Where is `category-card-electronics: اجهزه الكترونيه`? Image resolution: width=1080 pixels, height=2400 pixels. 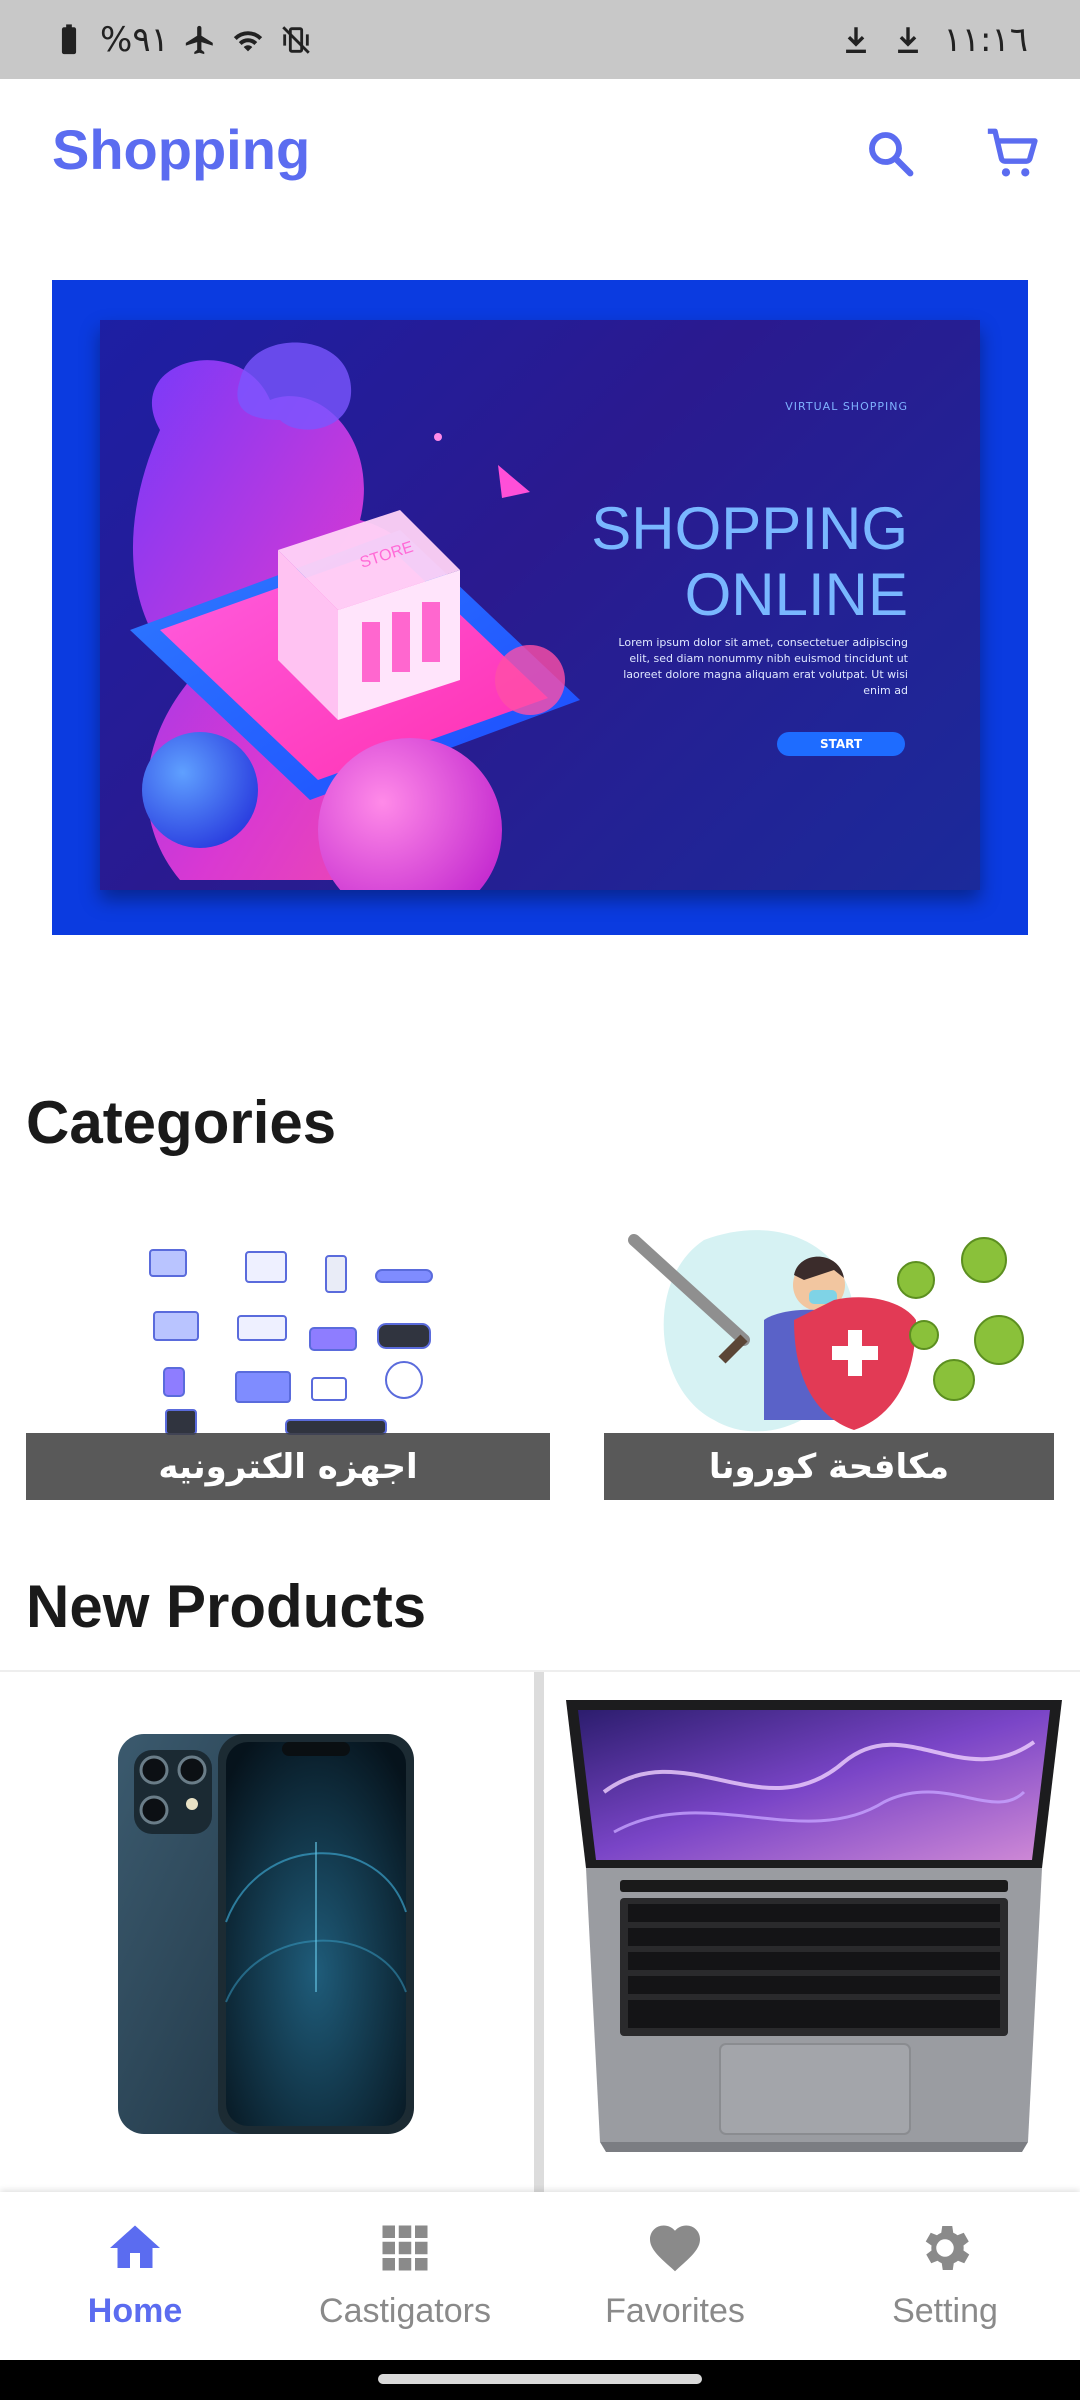
category-card-electronics: اجهزه الكترونيه is located at coordinates (288, 1360).